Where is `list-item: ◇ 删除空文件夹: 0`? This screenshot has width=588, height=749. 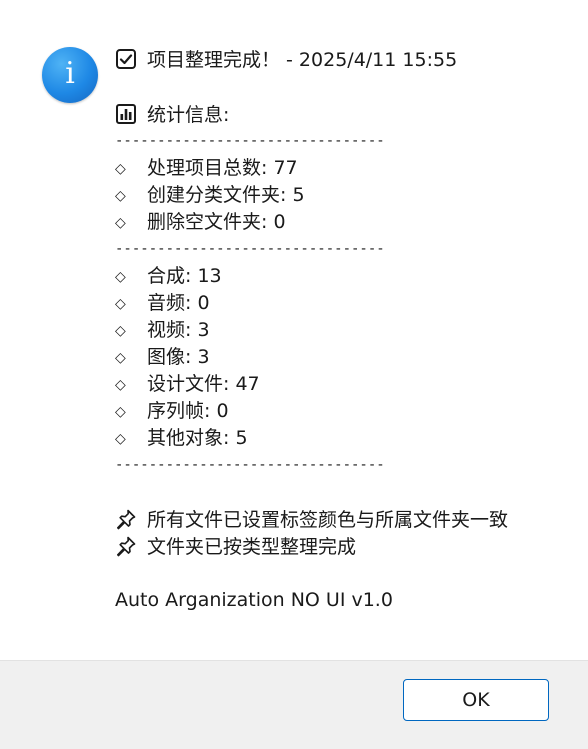 list-item: ◇ 删除空文件夹: 0 is located at coordinates (200, 222).